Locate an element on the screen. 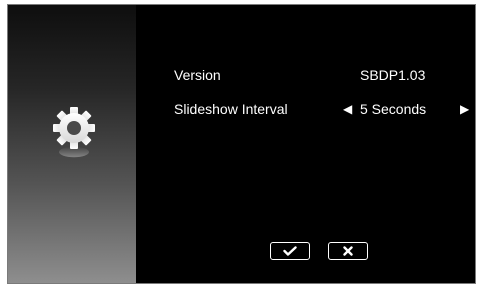 The height and width of the screenshot is (288, 480). version-label: Version is located at coordinates (197, 75).